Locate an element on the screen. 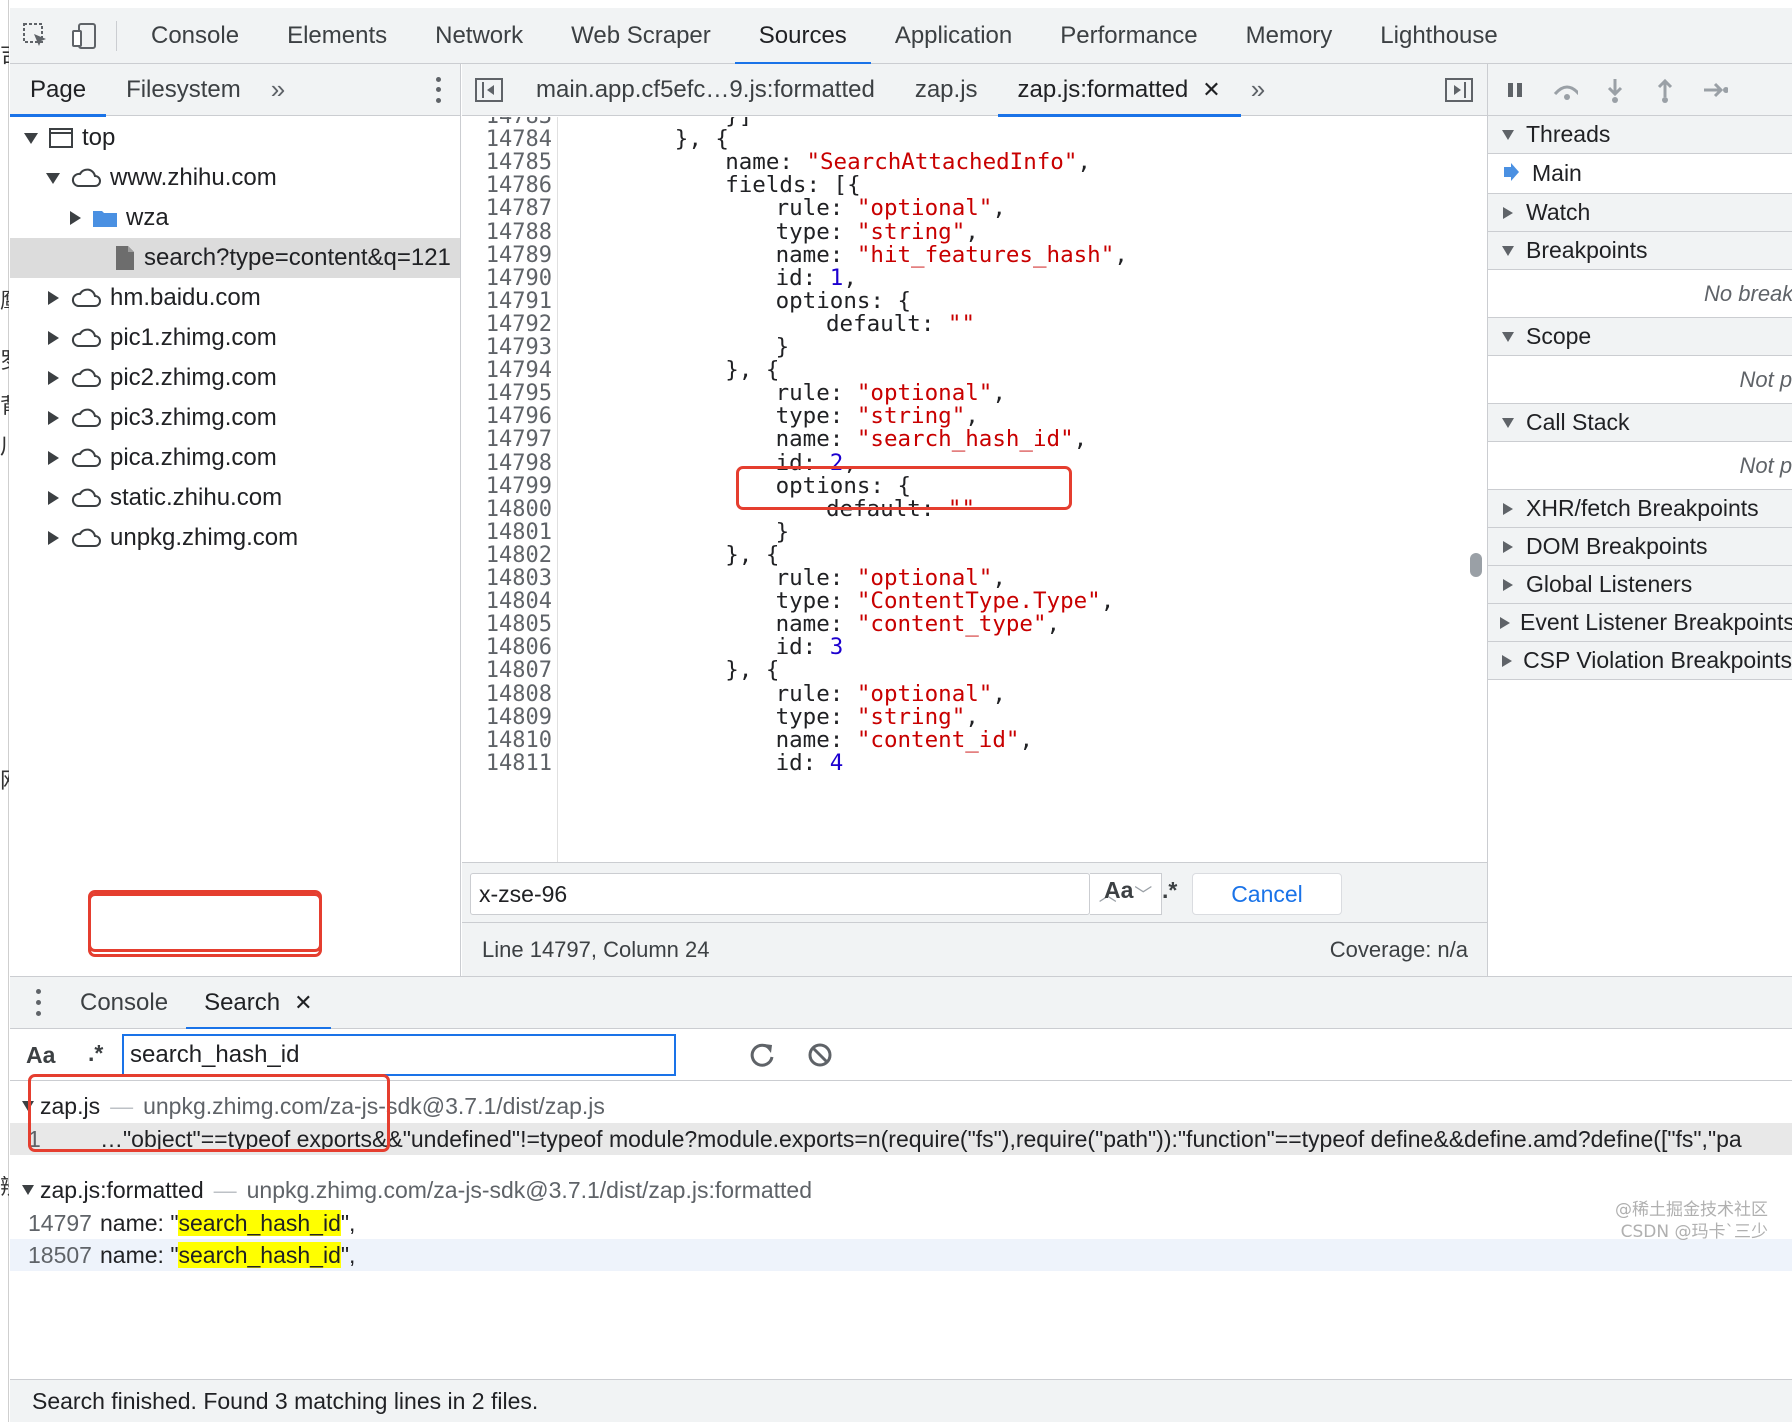  tree-item-pic3-zhimg-com: pic3.zhimg.com is located at coordinates (235, 418).